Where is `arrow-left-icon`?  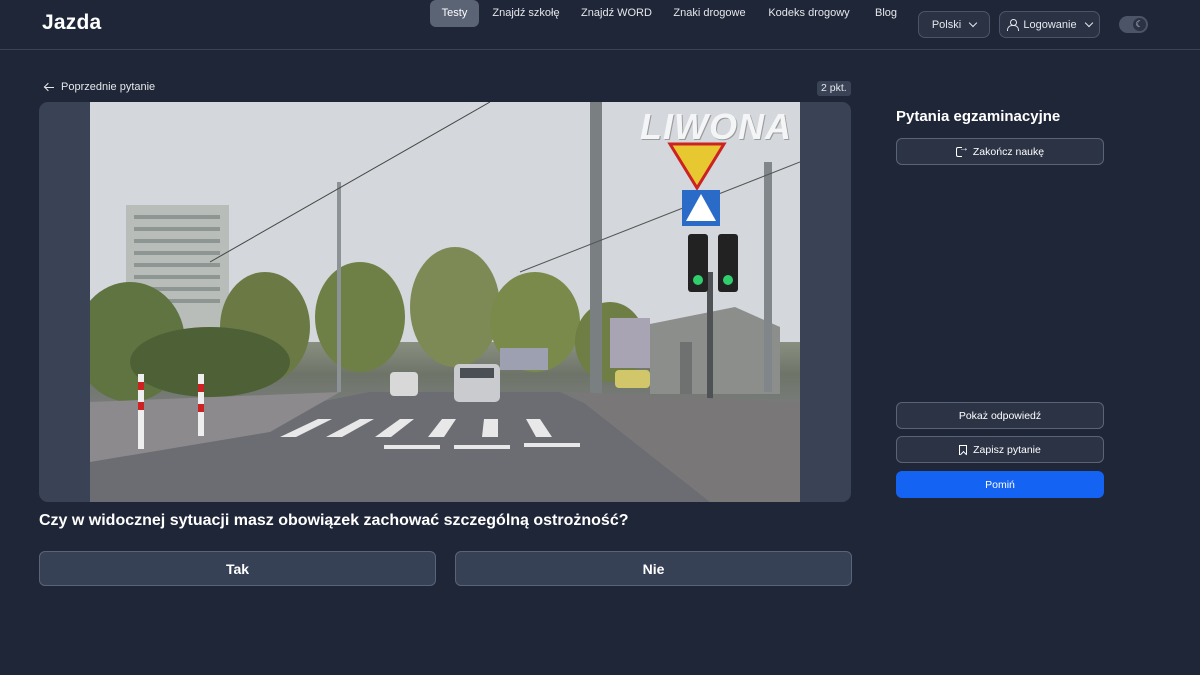 arrow-left-icon is located at coordinates (49, 87).